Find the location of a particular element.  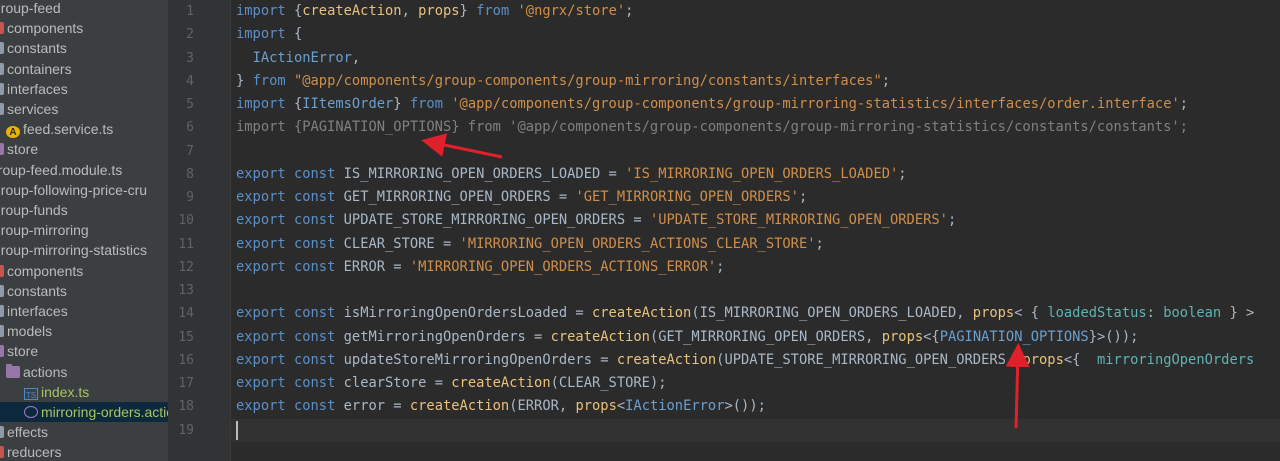

tree-item: services is located at coordinates (29, 109).